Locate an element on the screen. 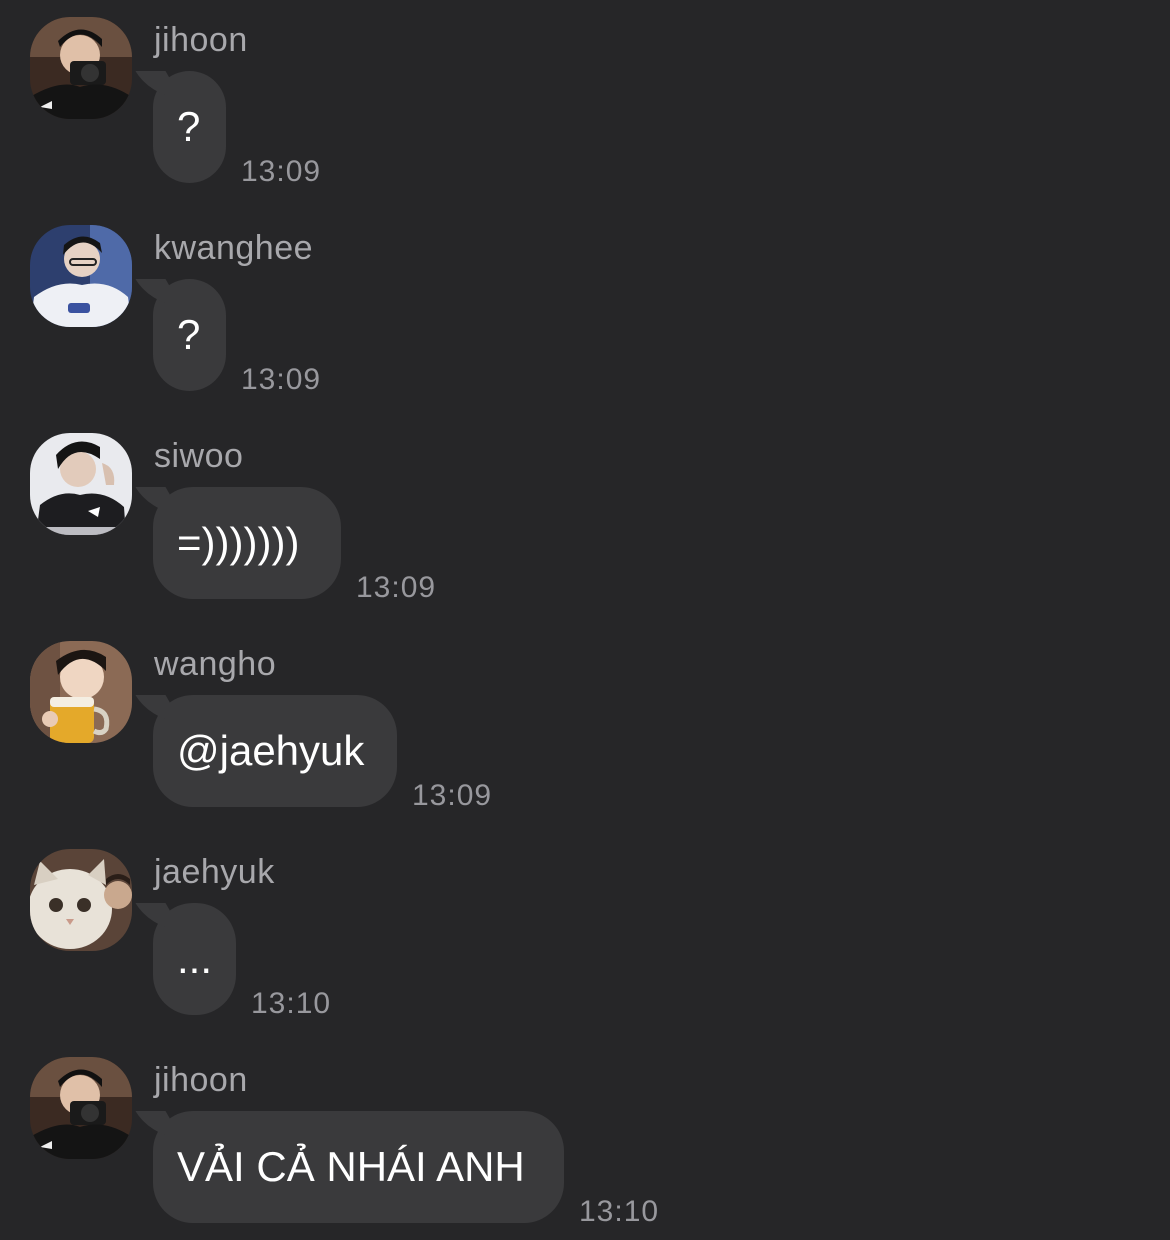  sender-name: jaehyuk is located at coordinates (214, 872).